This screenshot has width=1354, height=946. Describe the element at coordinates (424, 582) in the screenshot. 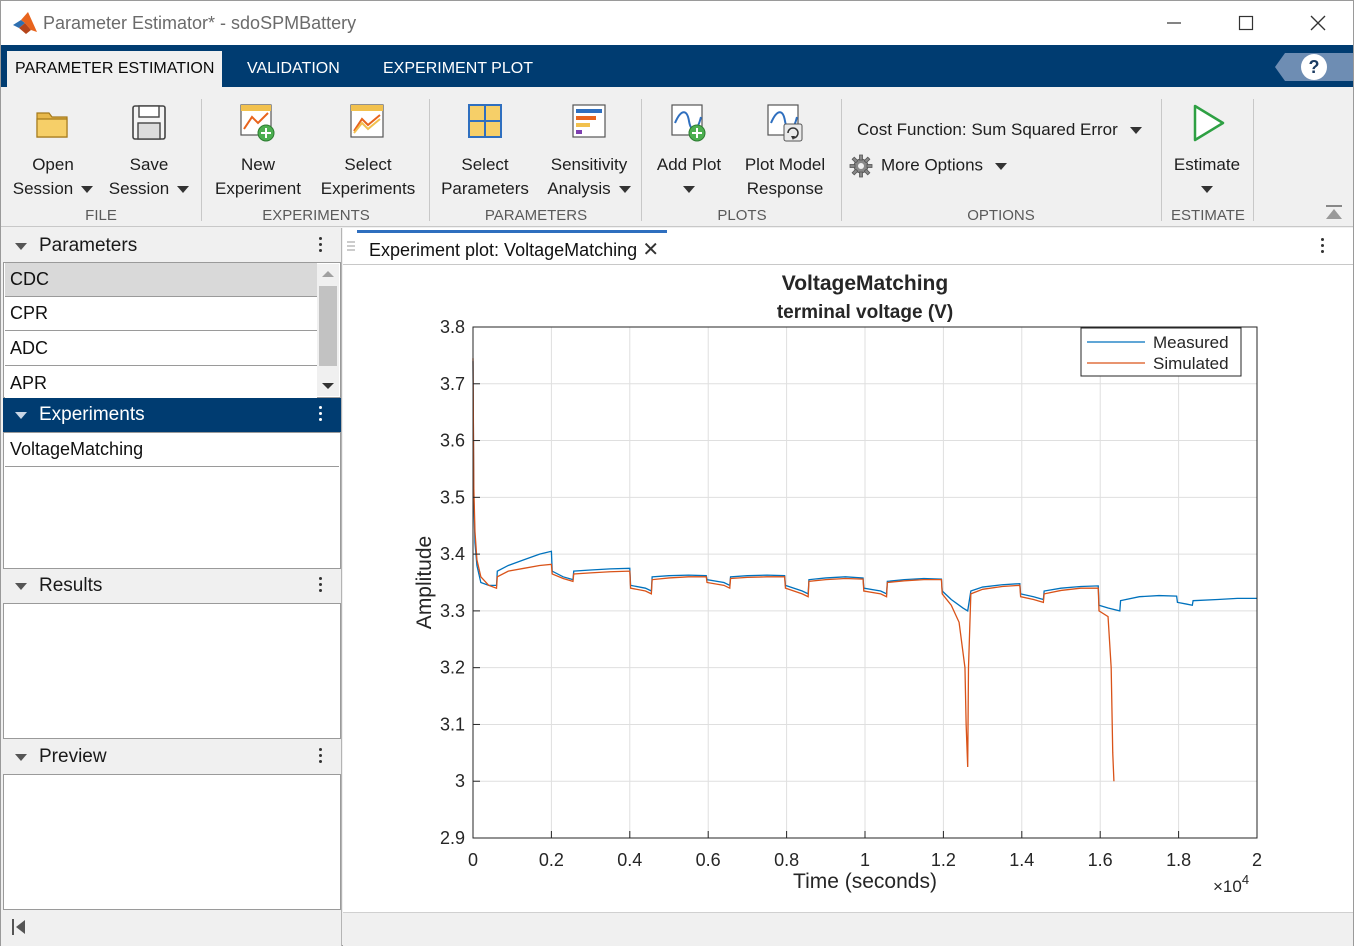

I see `y-axis-label: Amplitude` at that location.